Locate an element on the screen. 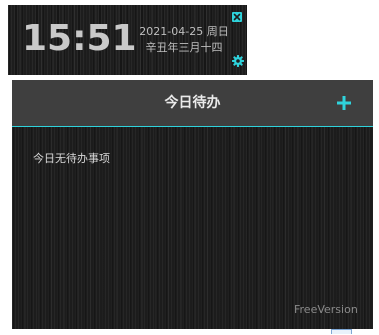 The width and height of the screenshot is (379, 335). todo-header: 今日待办 is located at coordinates (192, 103).